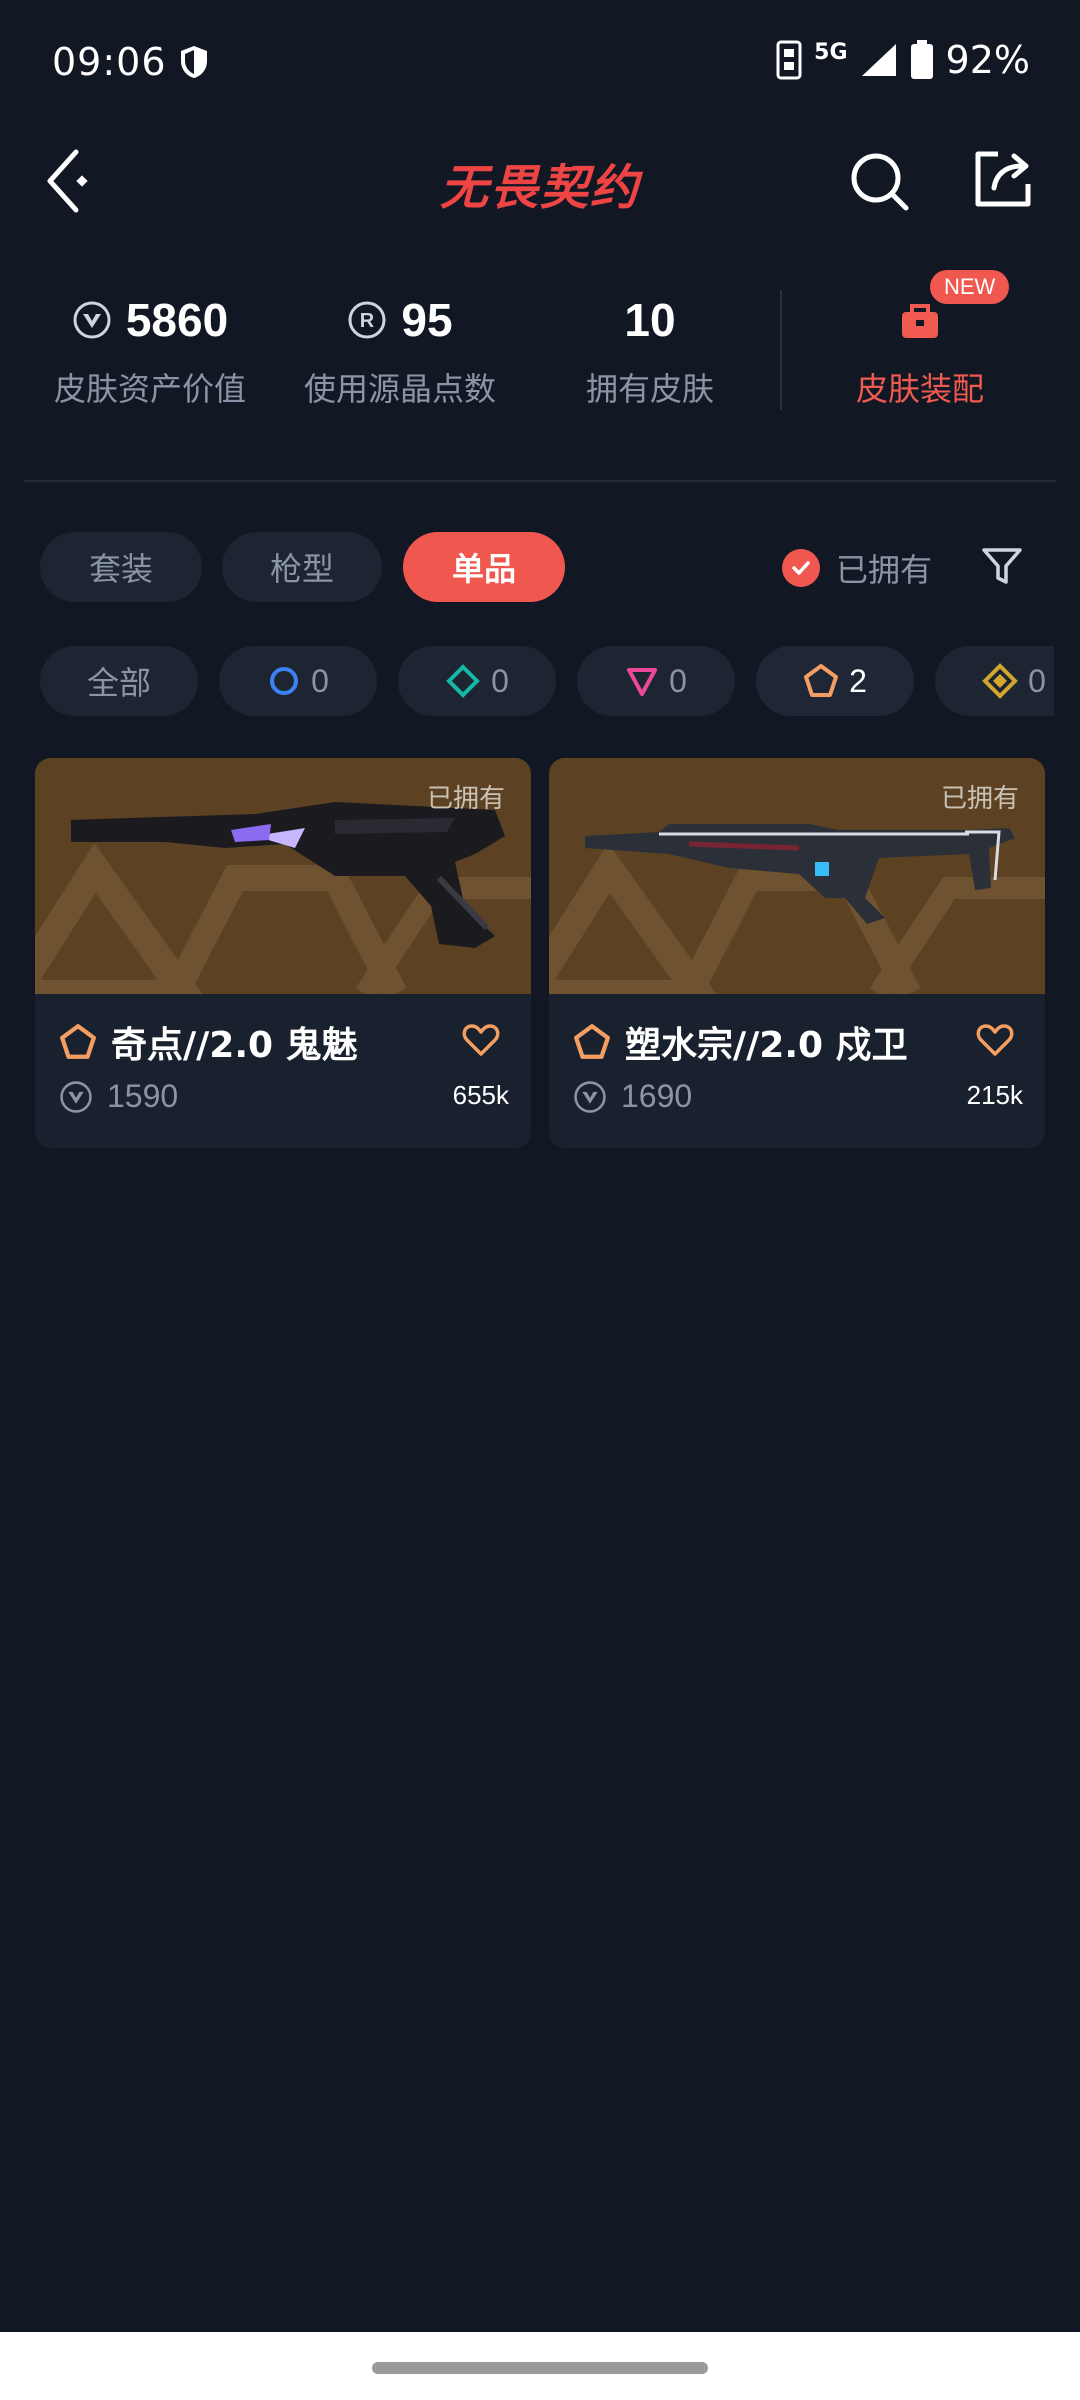 The image size is (1080, 2400). Describe the element at coordinates (987, 60) in the screenshot. I see `battery-percent: 92%` at that location.